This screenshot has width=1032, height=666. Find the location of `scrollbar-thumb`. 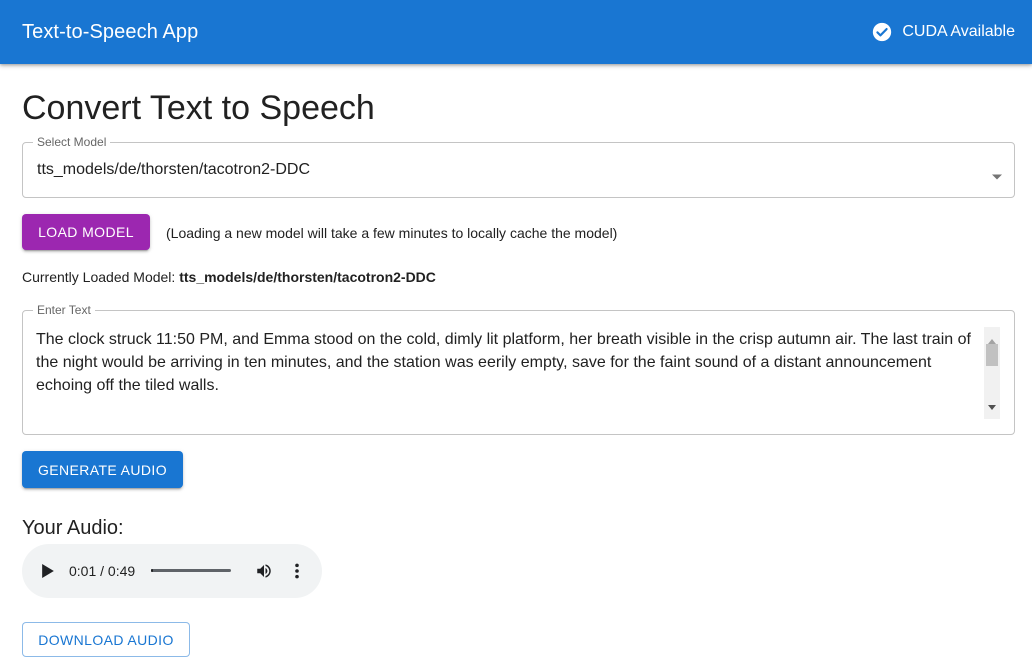

scrollbar-thumb is located at coordinates (992, 355).